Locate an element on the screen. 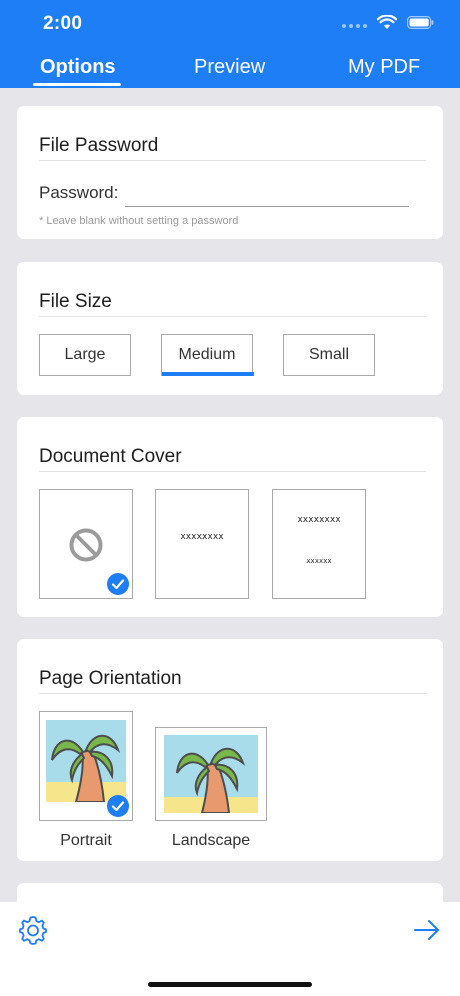 Image resolution: width=460 pixels, height=996 pixels. wifi-icon is located at coordinates (387, 22).